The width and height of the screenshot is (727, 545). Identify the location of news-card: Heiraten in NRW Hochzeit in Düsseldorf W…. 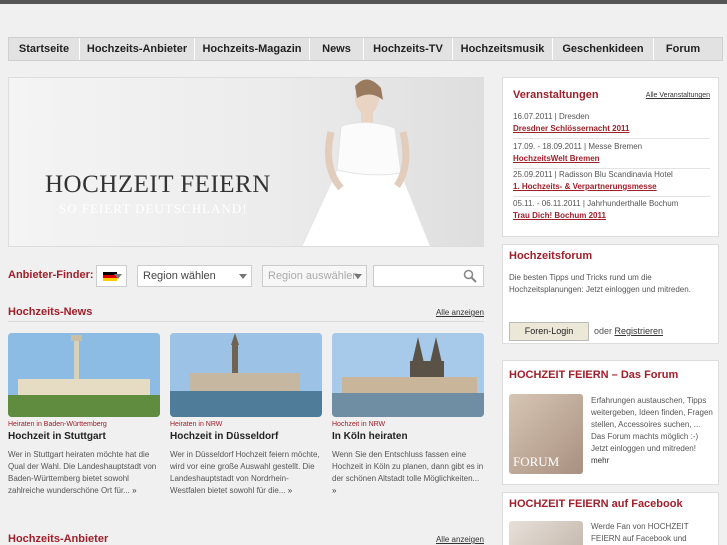
(246, 427).